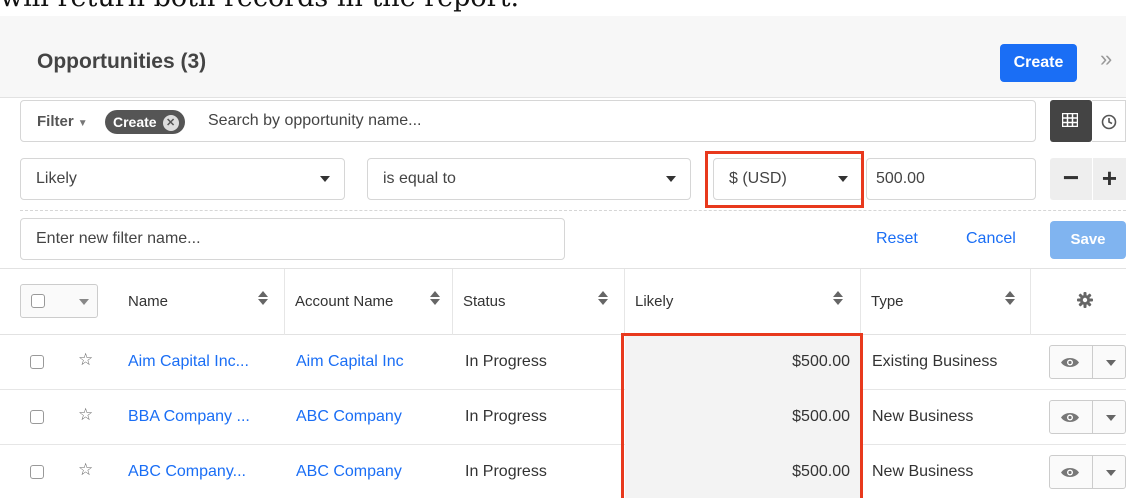  I want to click on column-name: Name, so click(201, 302).